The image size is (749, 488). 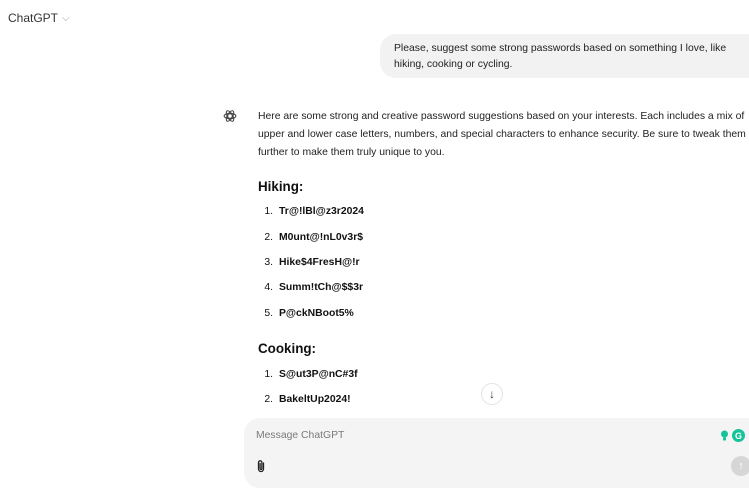 I want to click on scroll-to-bottom-button: ↓, so click(x=492, y=394).